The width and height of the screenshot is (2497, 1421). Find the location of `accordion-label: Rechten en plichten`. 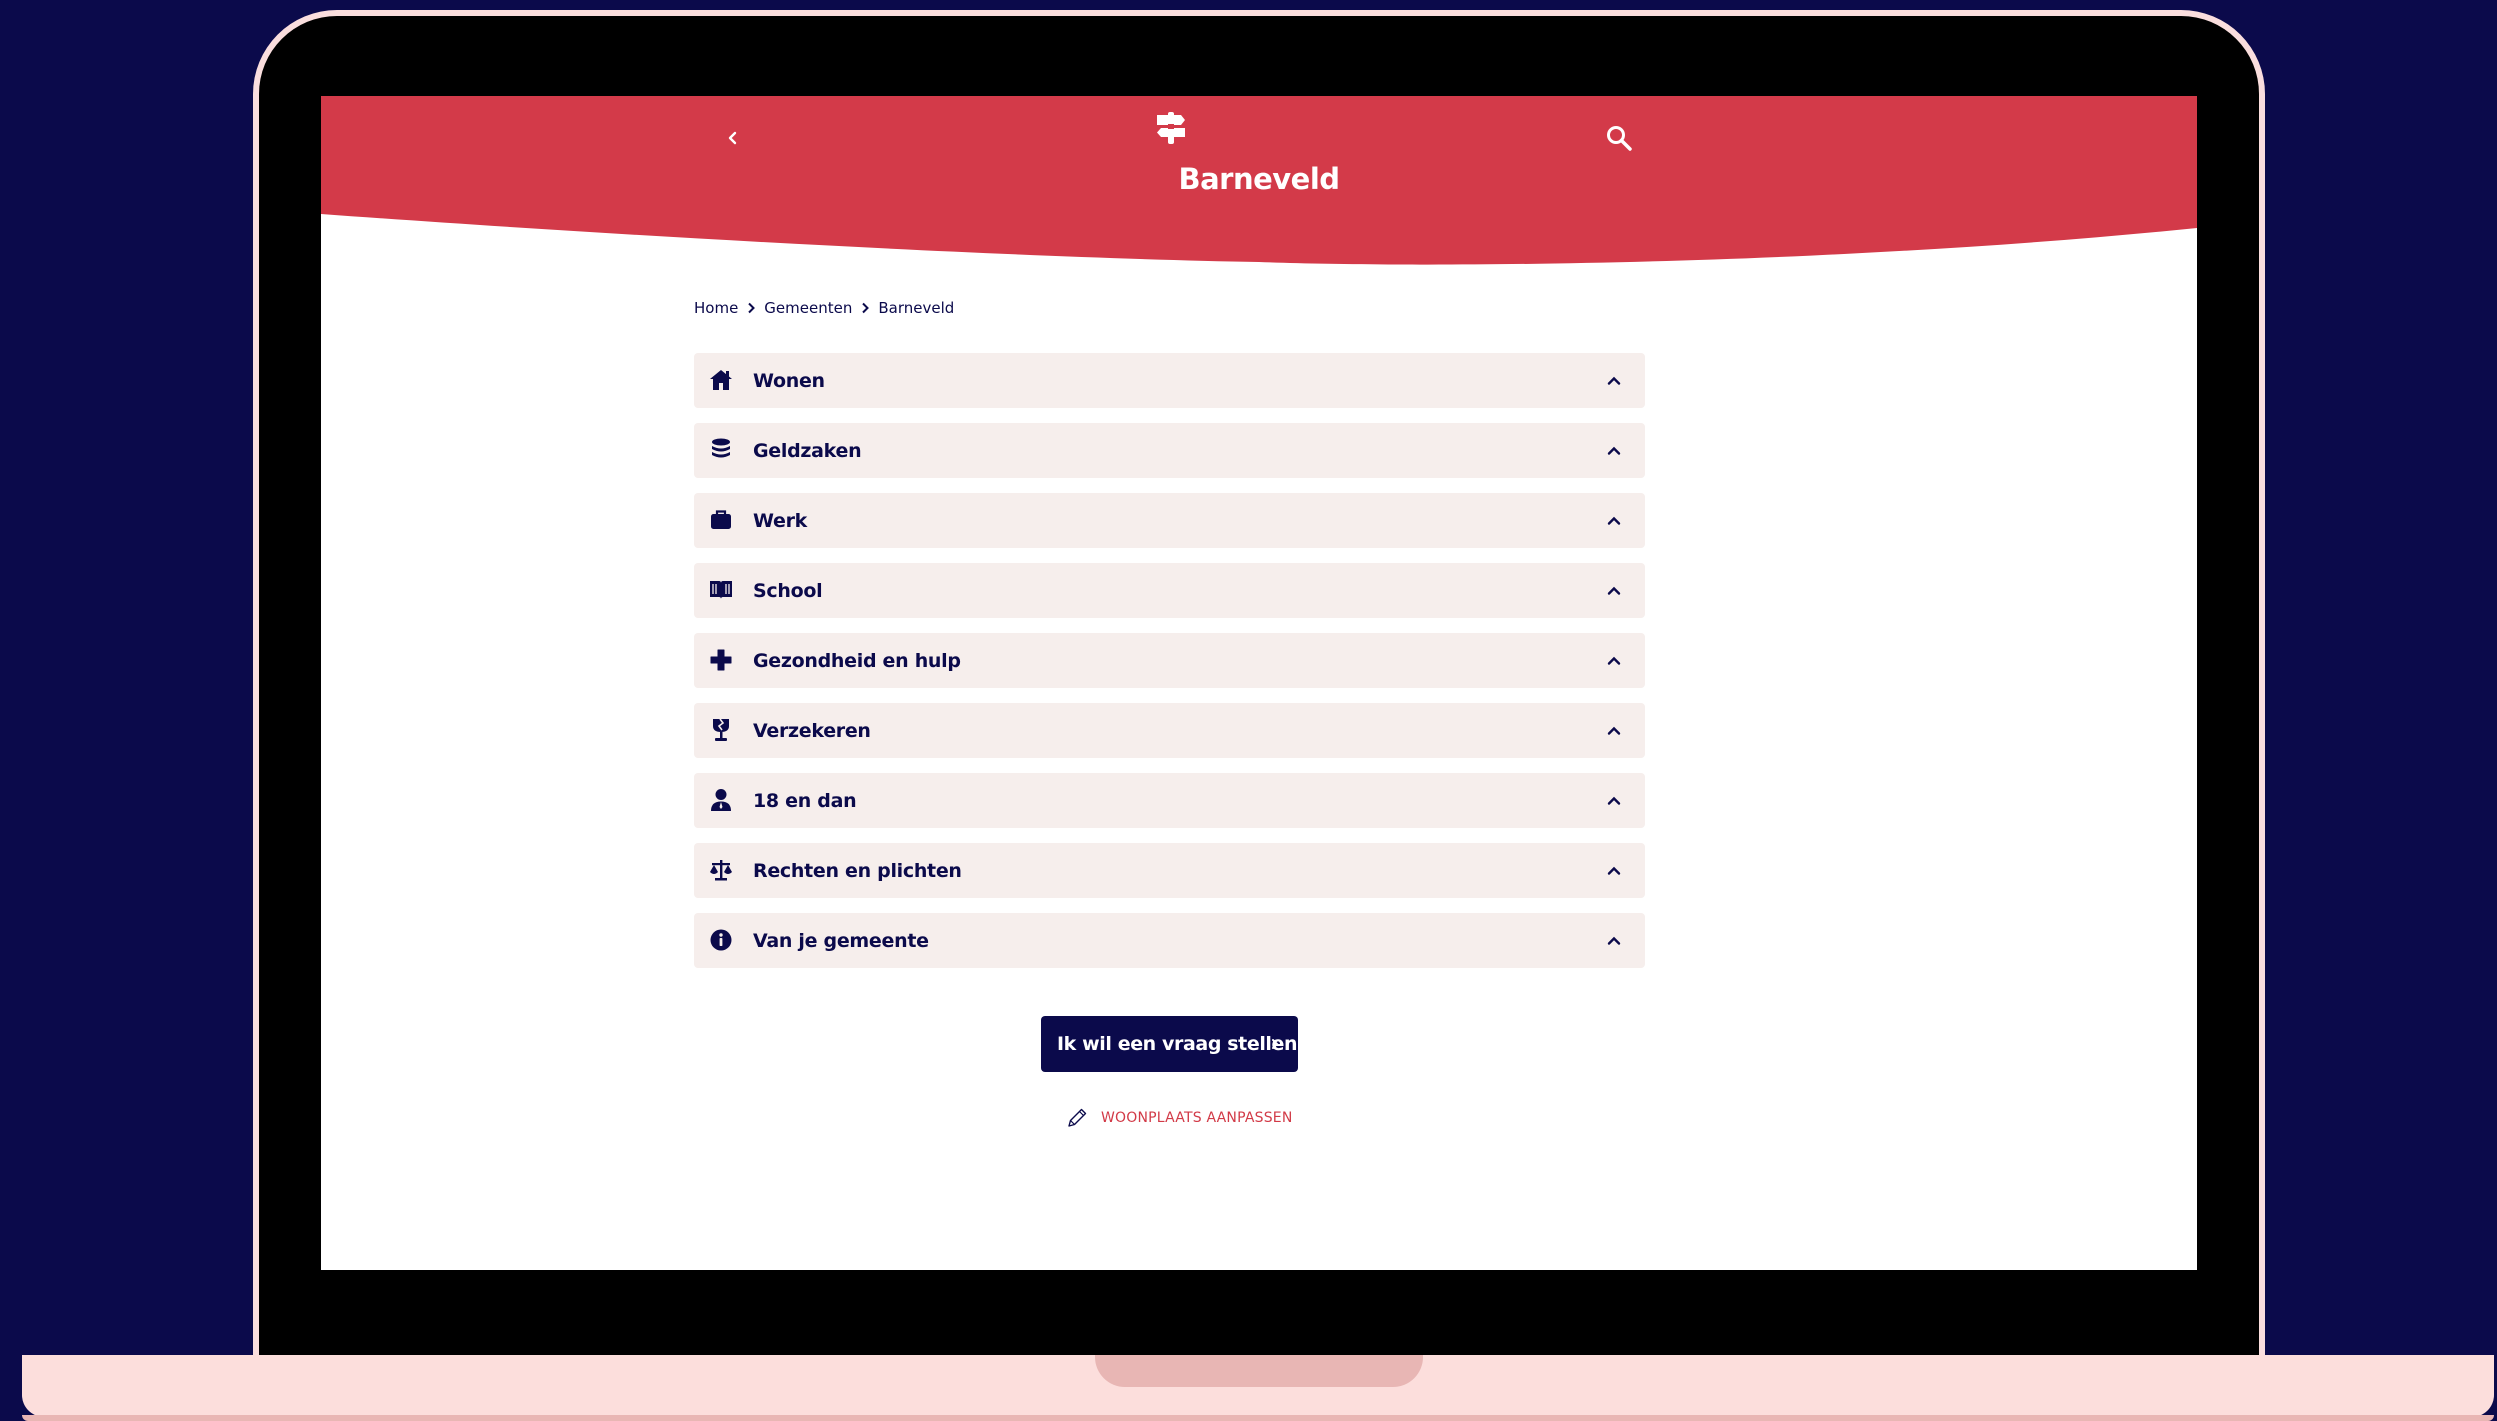

accordion-label: Rechten en plichten is located at coordinates (857, 870).